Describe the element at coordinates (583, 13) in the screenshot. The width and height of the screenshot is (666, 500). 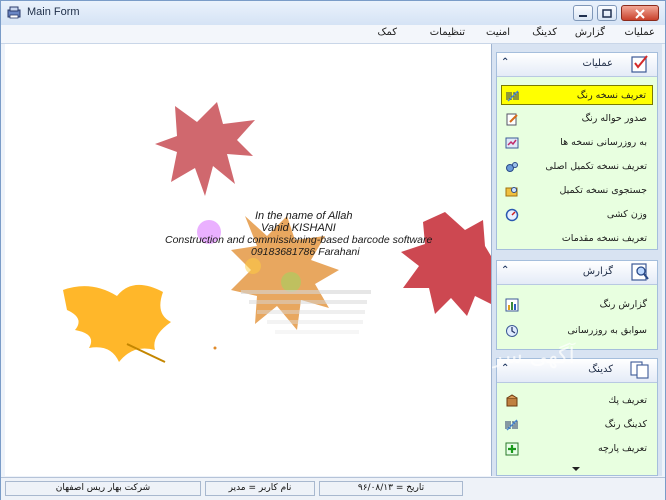
I see `minimize-button` at that location.